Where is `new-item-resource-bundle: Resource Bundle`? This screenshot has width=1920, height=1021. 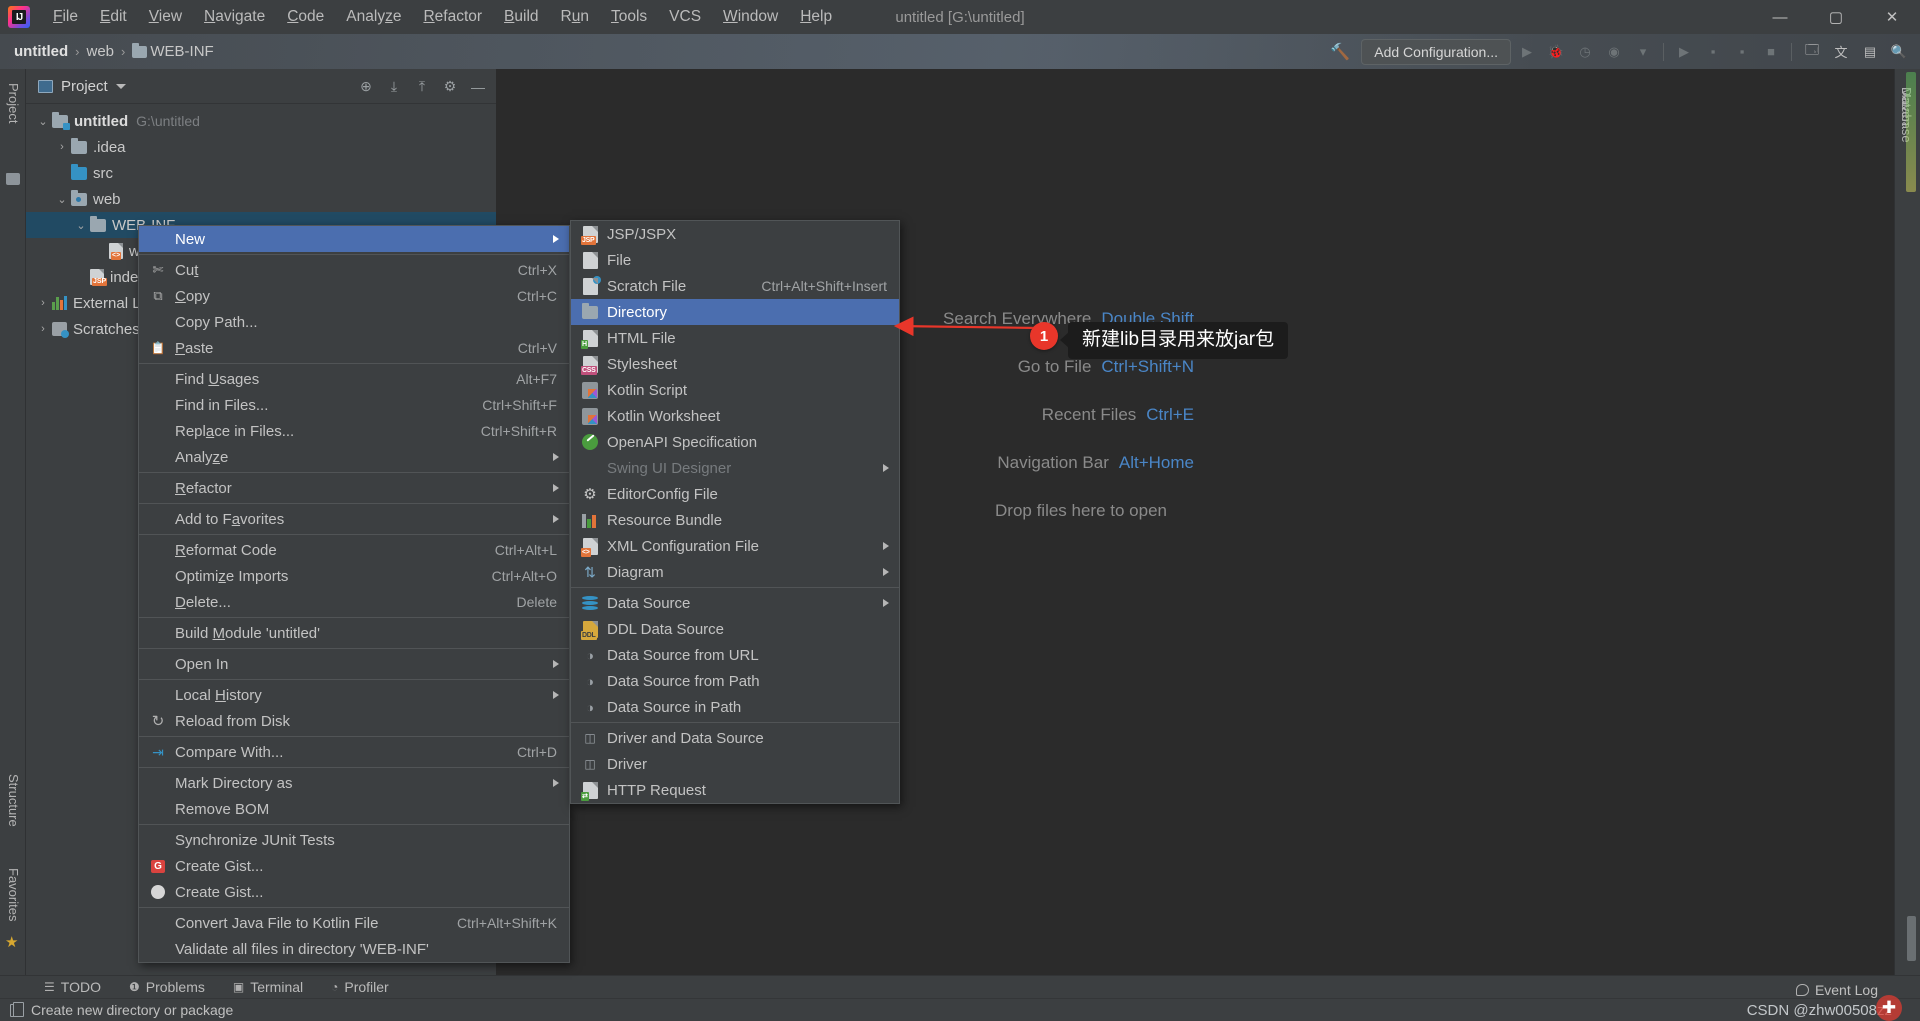
new-item-resource-bundle: Resource Bundle is located at coordinates (735, 520).